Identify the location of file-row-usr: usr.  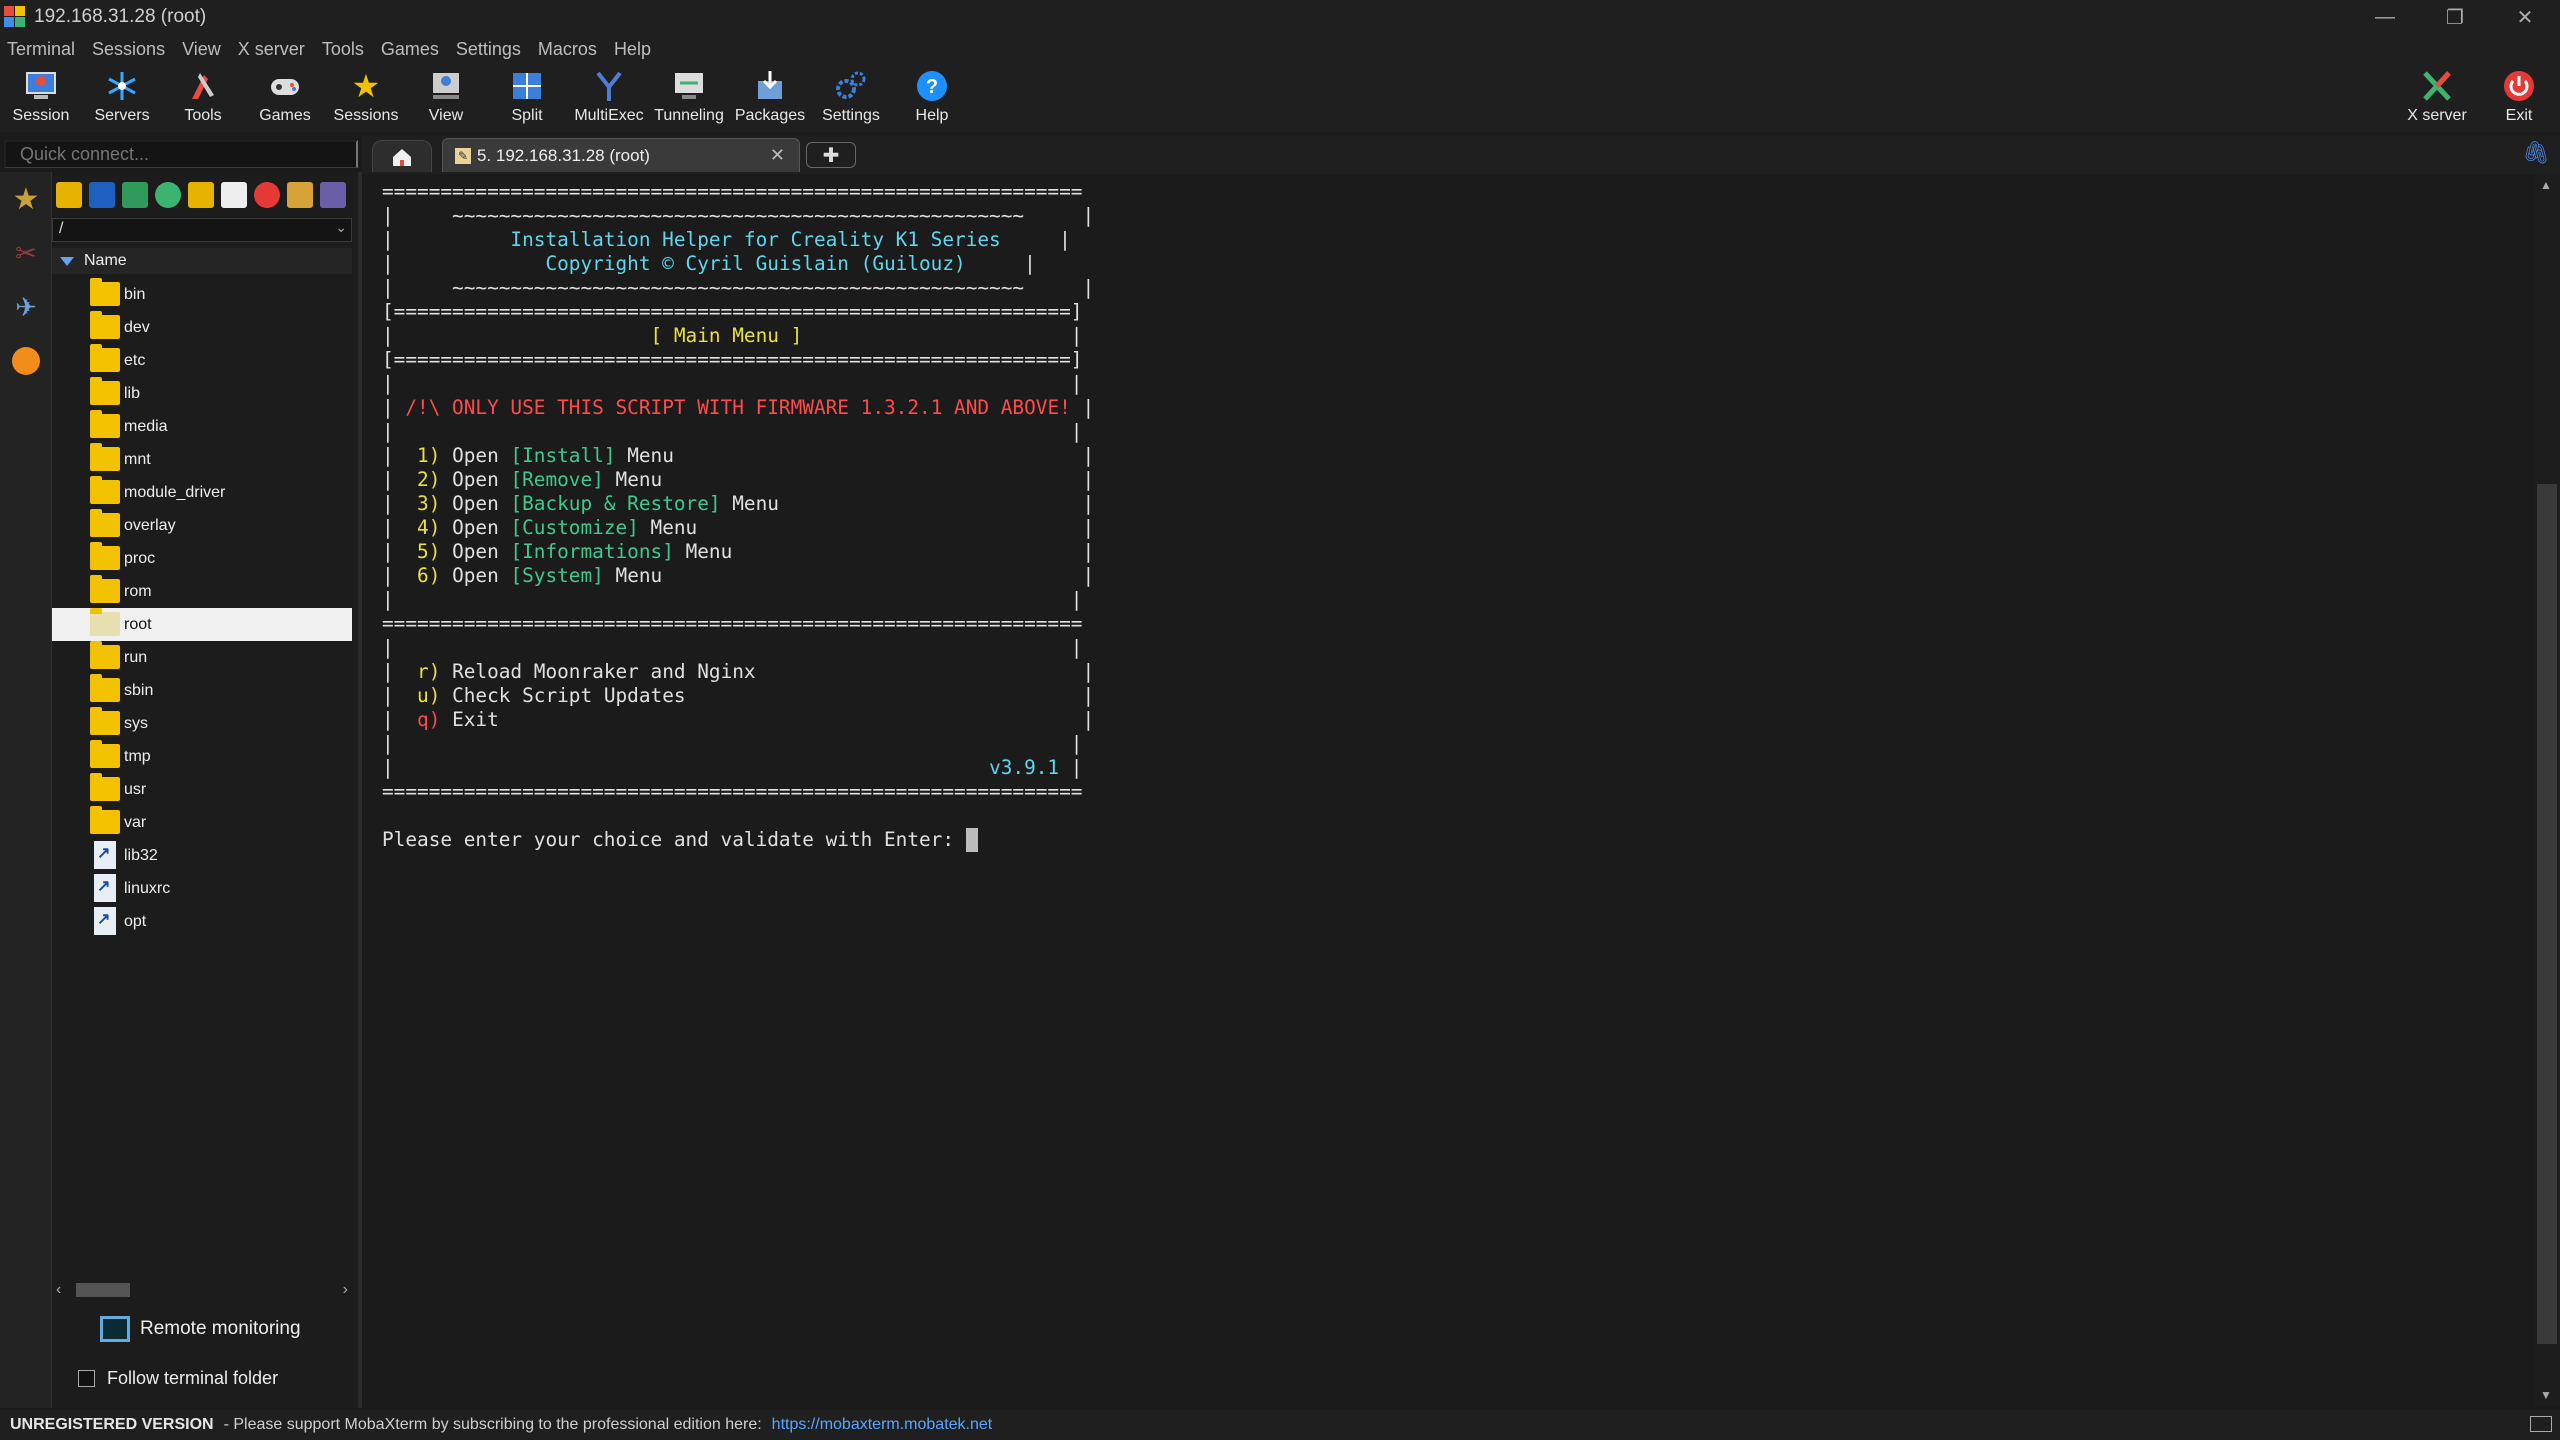
(202, 789).